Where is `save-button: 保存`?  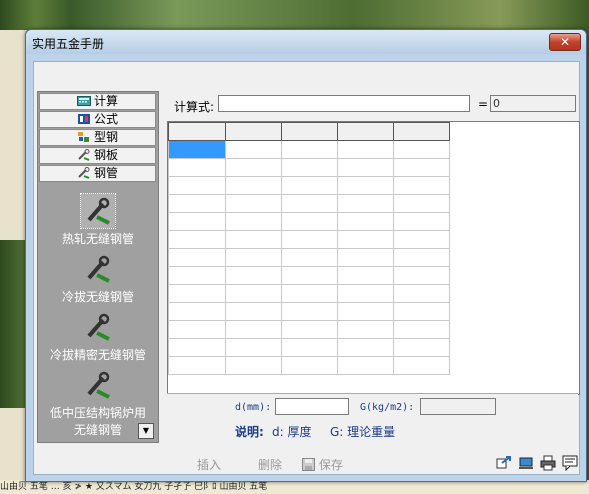
save-button: 保存 is located at coordinates (322, 464).